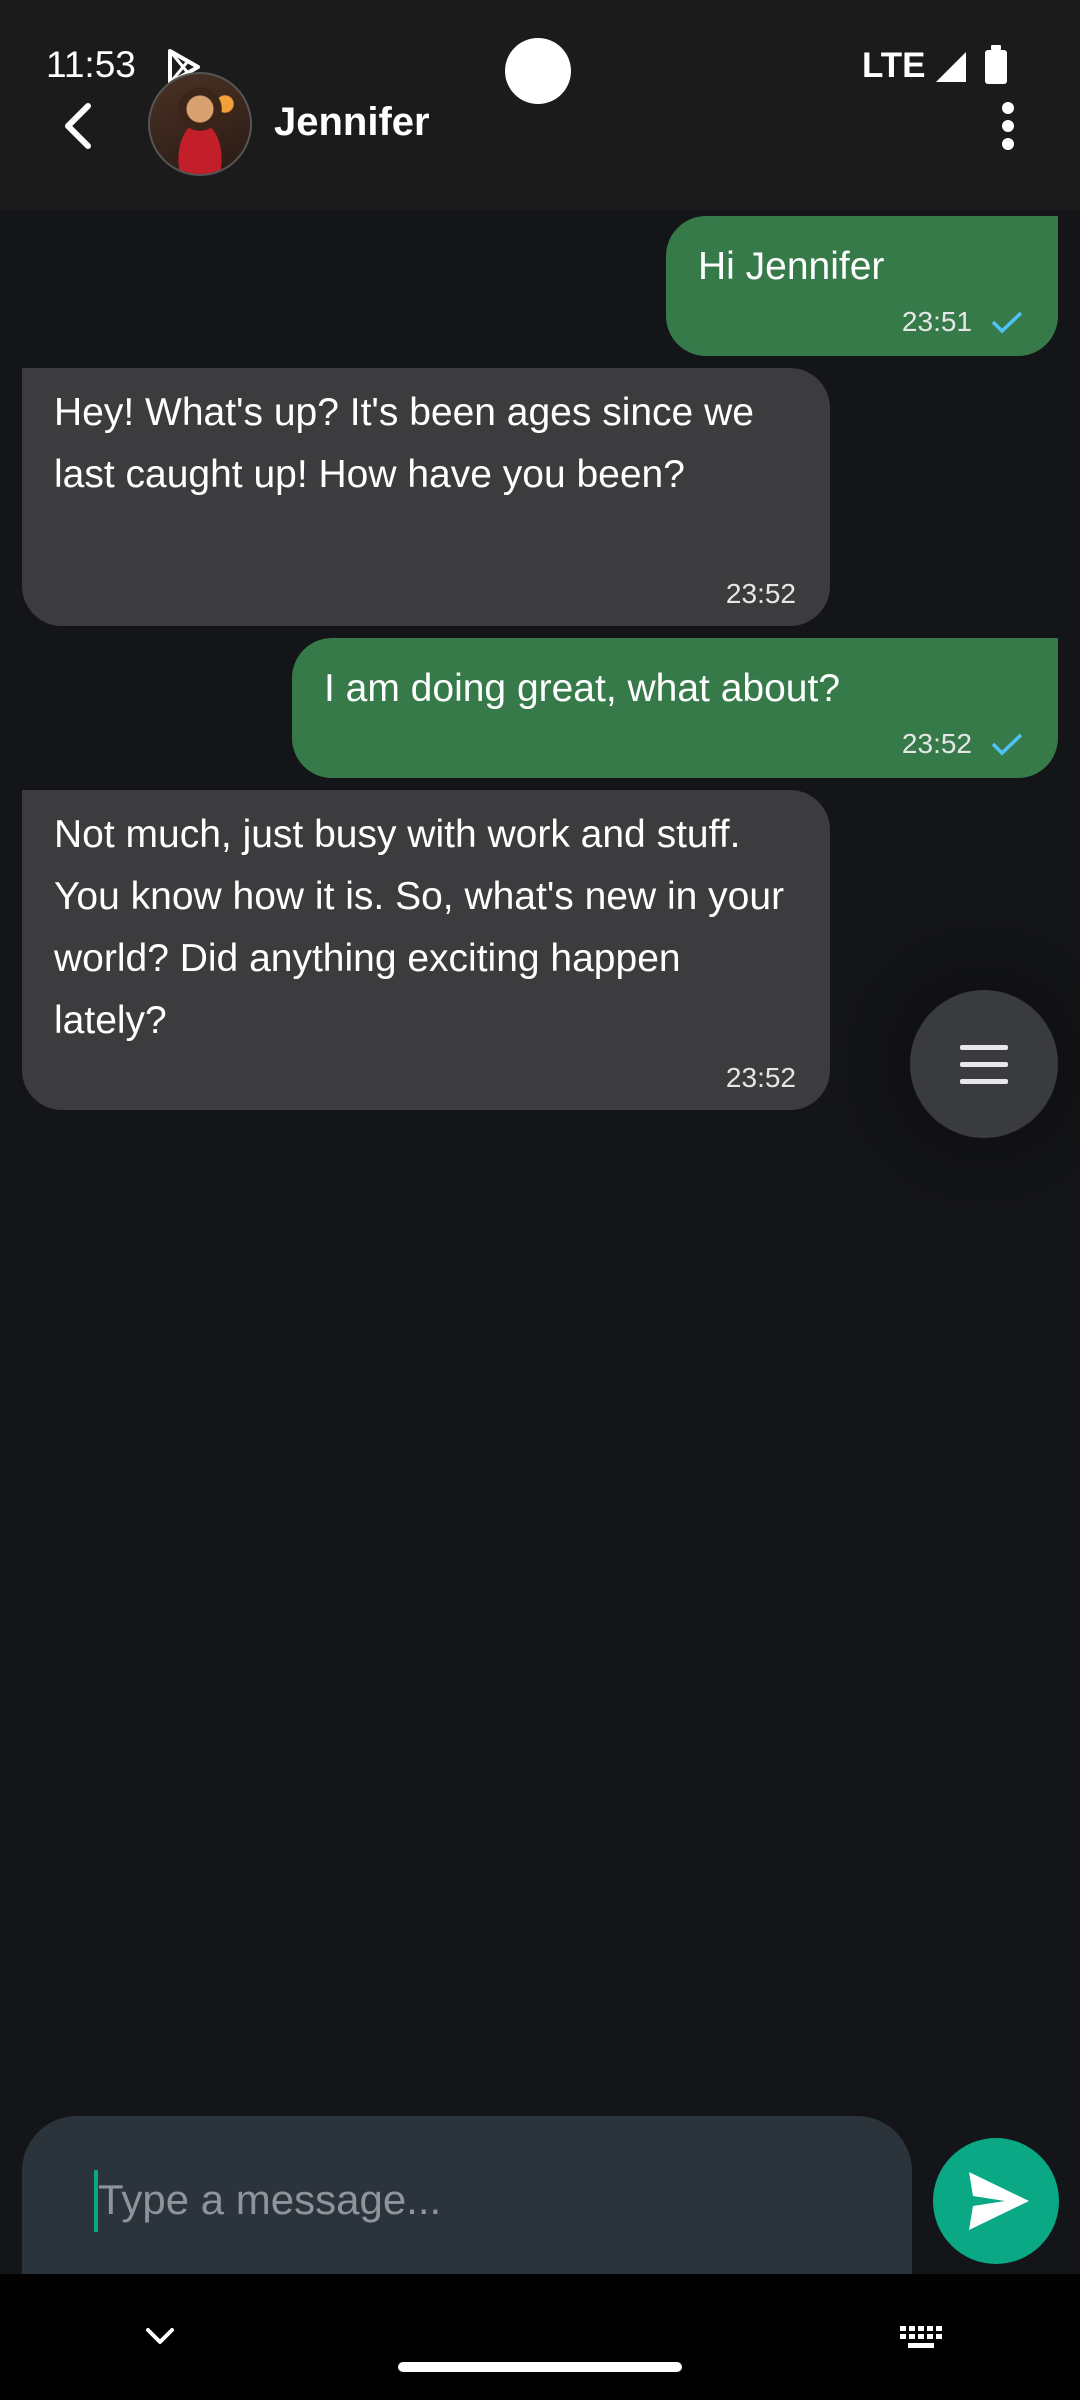 Image resolution: width=1080 pixels, height=2400 pixels. I want to click on message-sent: I am doing great, what about? 23:52, so click(675, 708).